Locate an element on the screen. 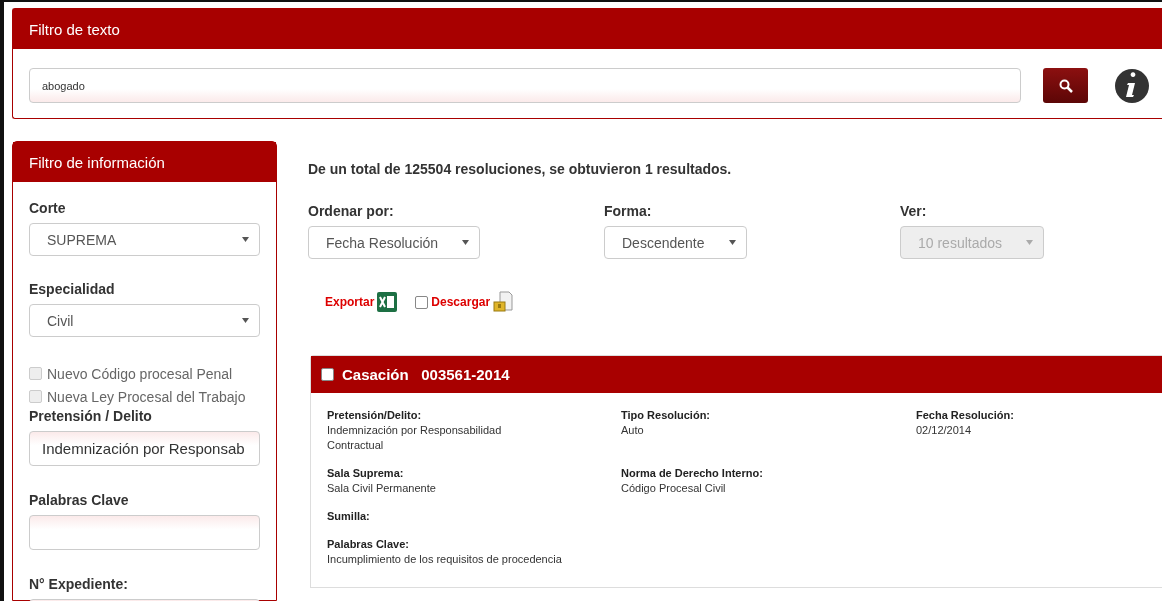 The width and height of the screenshot is (1162, 601). search-field: abogado is located at coordinates (525, 85).